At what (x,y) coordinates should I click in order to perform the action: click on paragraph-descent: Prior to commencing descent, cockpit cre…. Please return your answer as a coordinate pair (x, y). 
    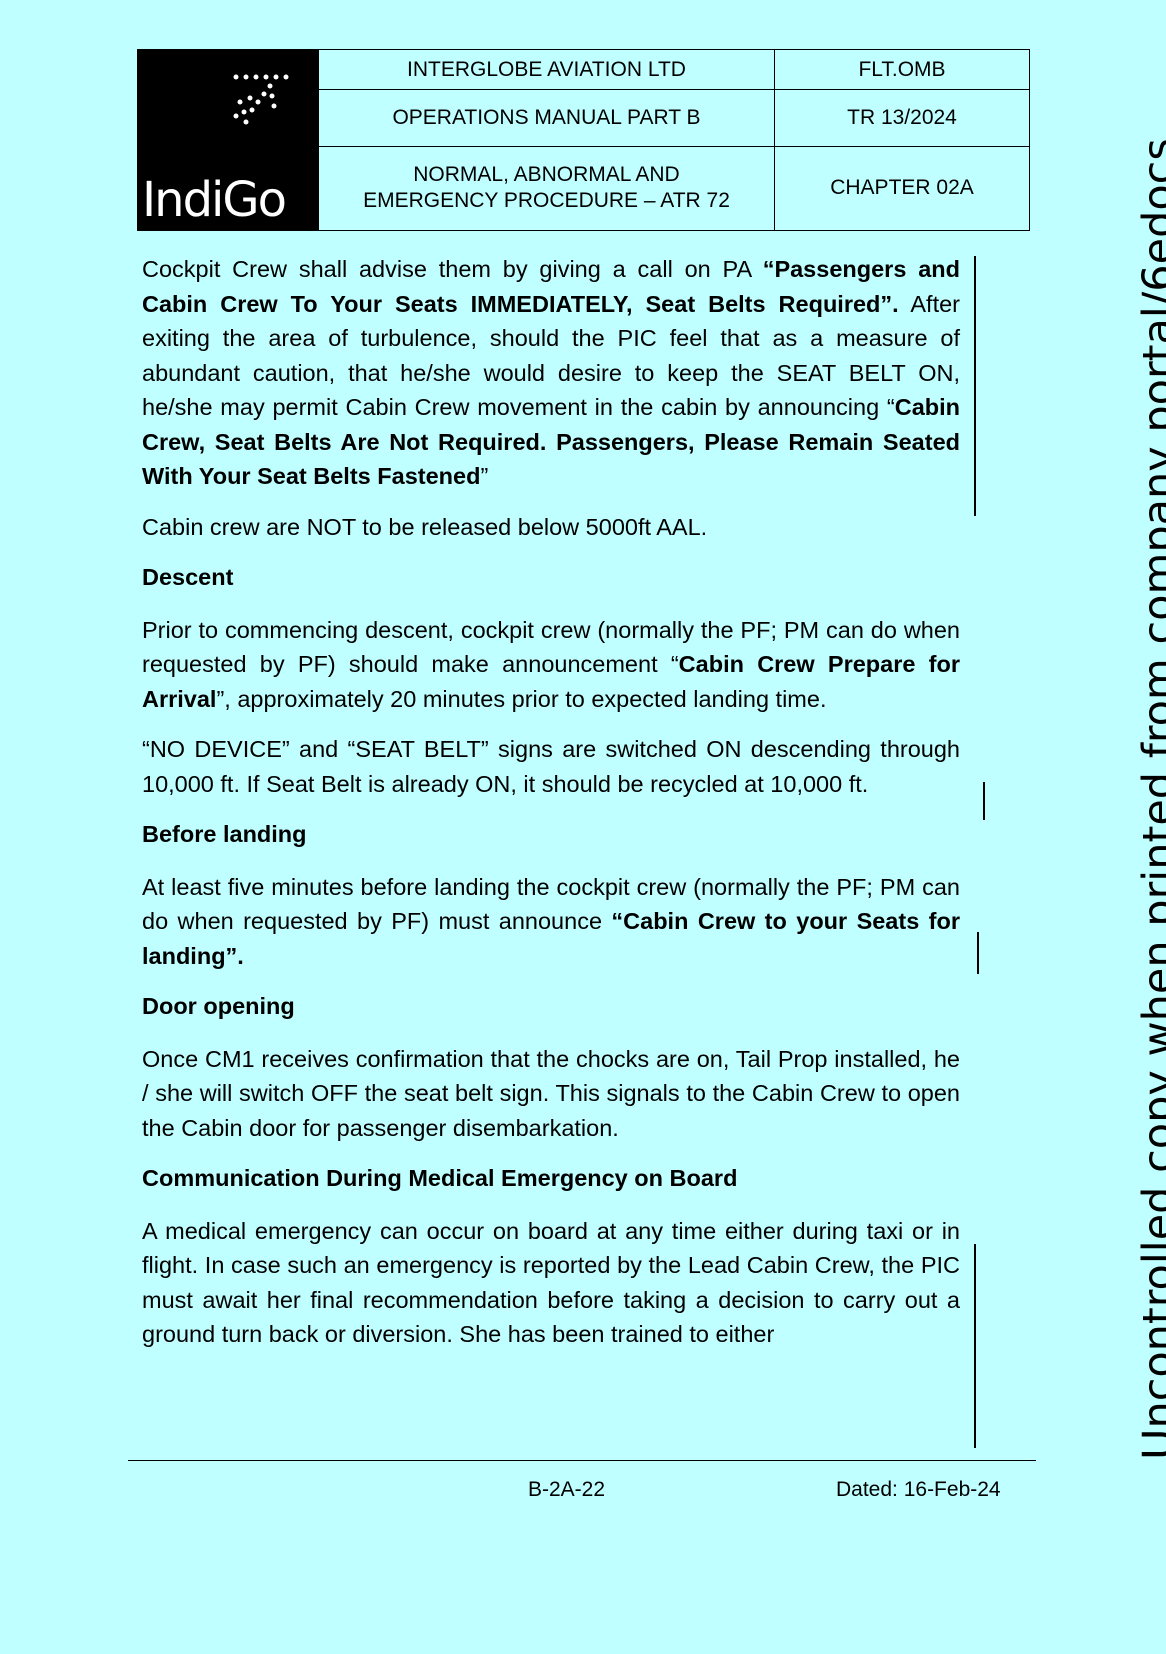
    Looking at the image, I should click on (551, 665).